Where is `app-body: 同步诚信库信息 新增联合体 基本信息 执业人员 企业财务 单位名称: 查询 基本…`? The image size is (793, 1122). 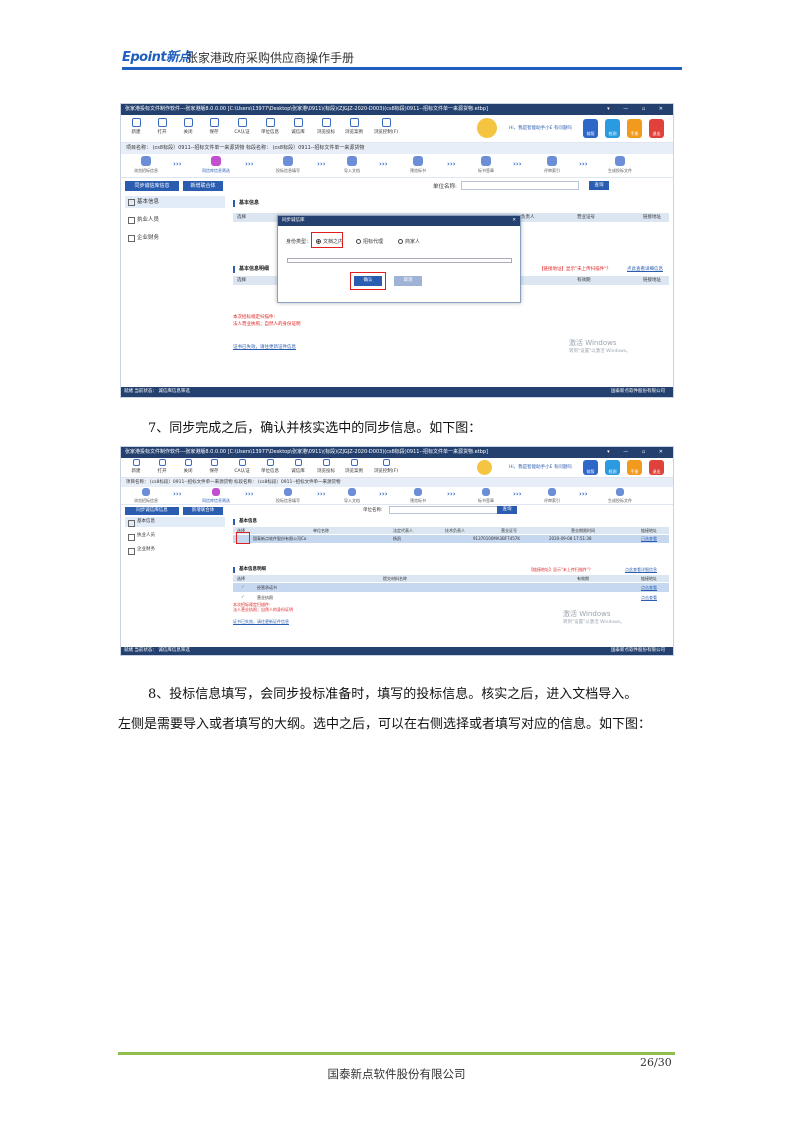 app-body: 同步诚信库信息 新增联合体 基本信息 执业人员 企业财务 单位名称: 查询 基本… is located at coordinates (397, 570).